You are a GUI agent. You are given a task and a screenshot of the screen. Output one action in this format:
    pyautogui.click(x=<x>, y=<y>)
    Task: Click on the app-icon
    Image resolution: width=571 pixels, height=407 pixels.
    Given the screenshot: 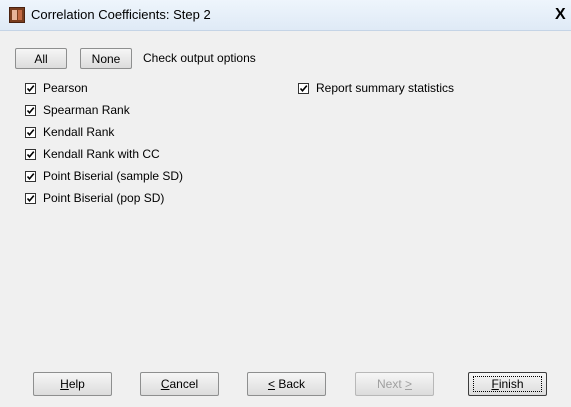 What is the action you would take?
    pyautogui.click(x=17, y=15)
    